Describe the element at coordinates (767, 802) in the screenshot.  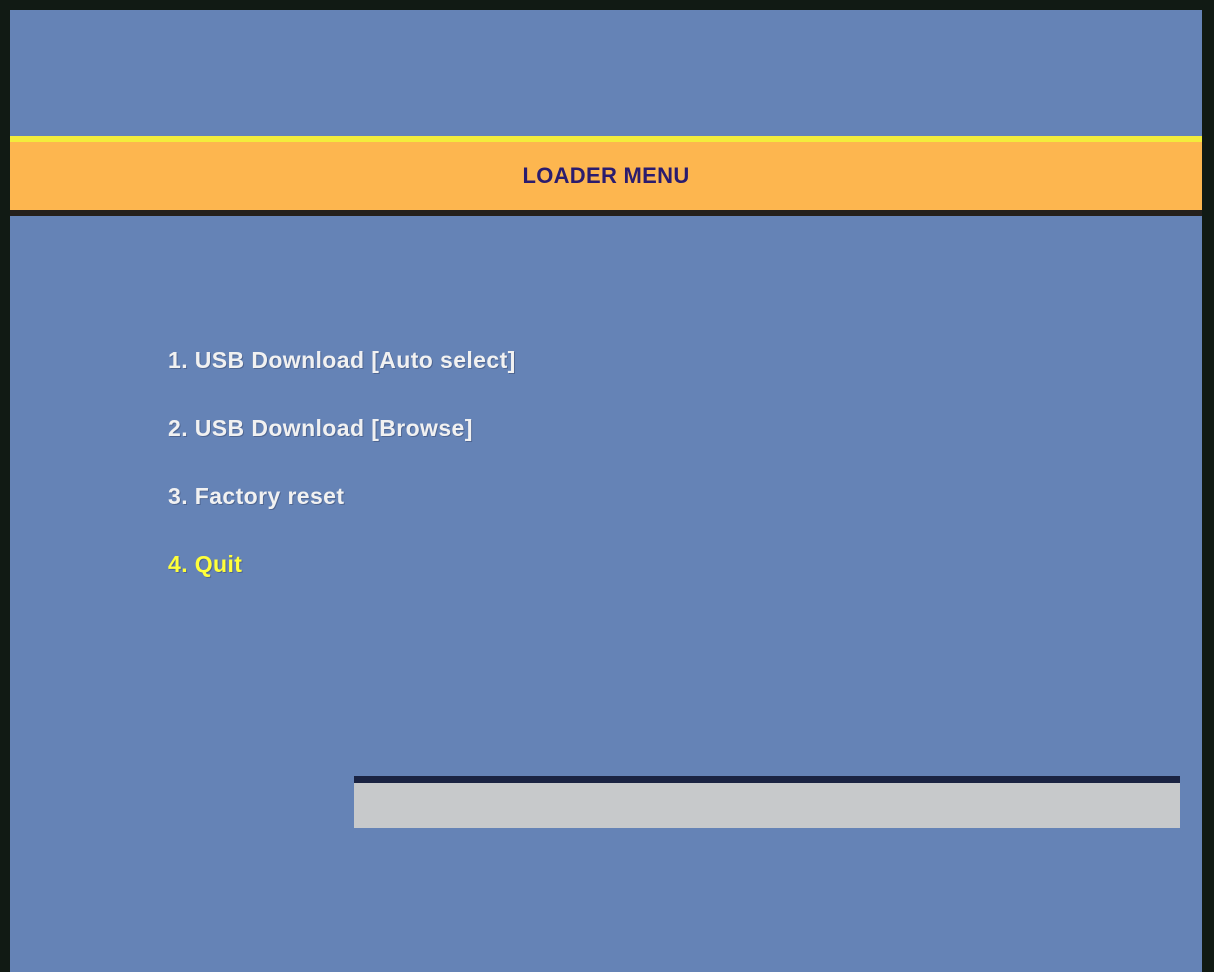
I see `progress-bar` at that location.